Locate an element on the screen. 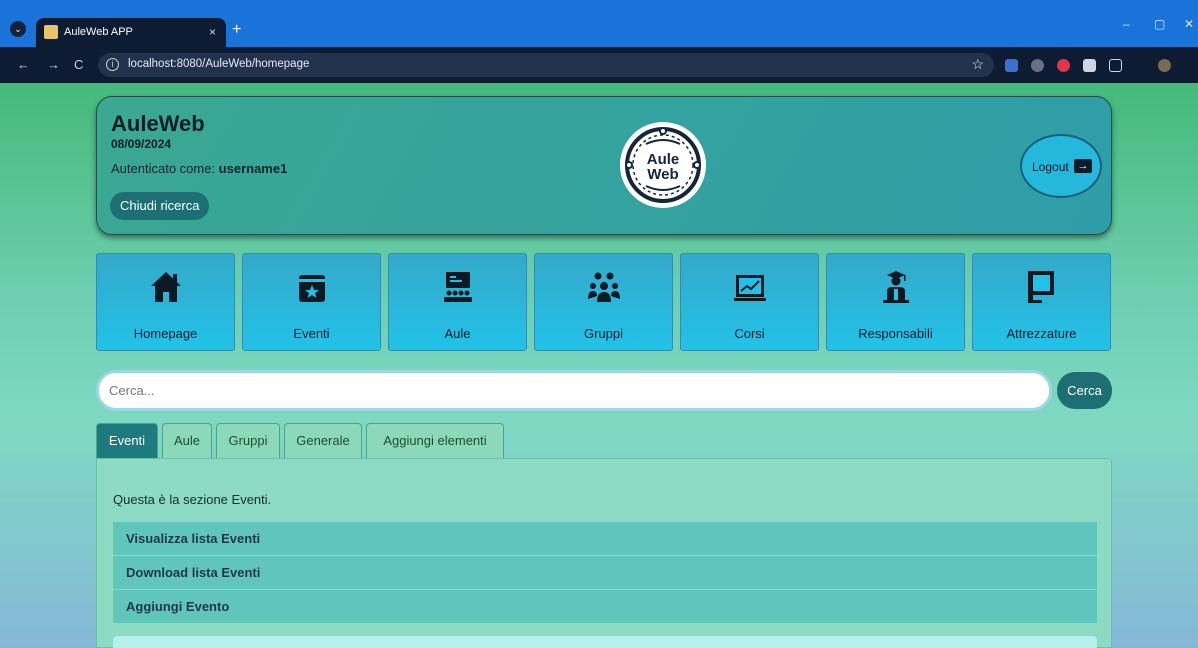 This screenshot has height=648, width=1198. browser-tab-bar: ⌄ AuleWeb APP × + – ▢ ✕ is located at coordinates (599, 23).